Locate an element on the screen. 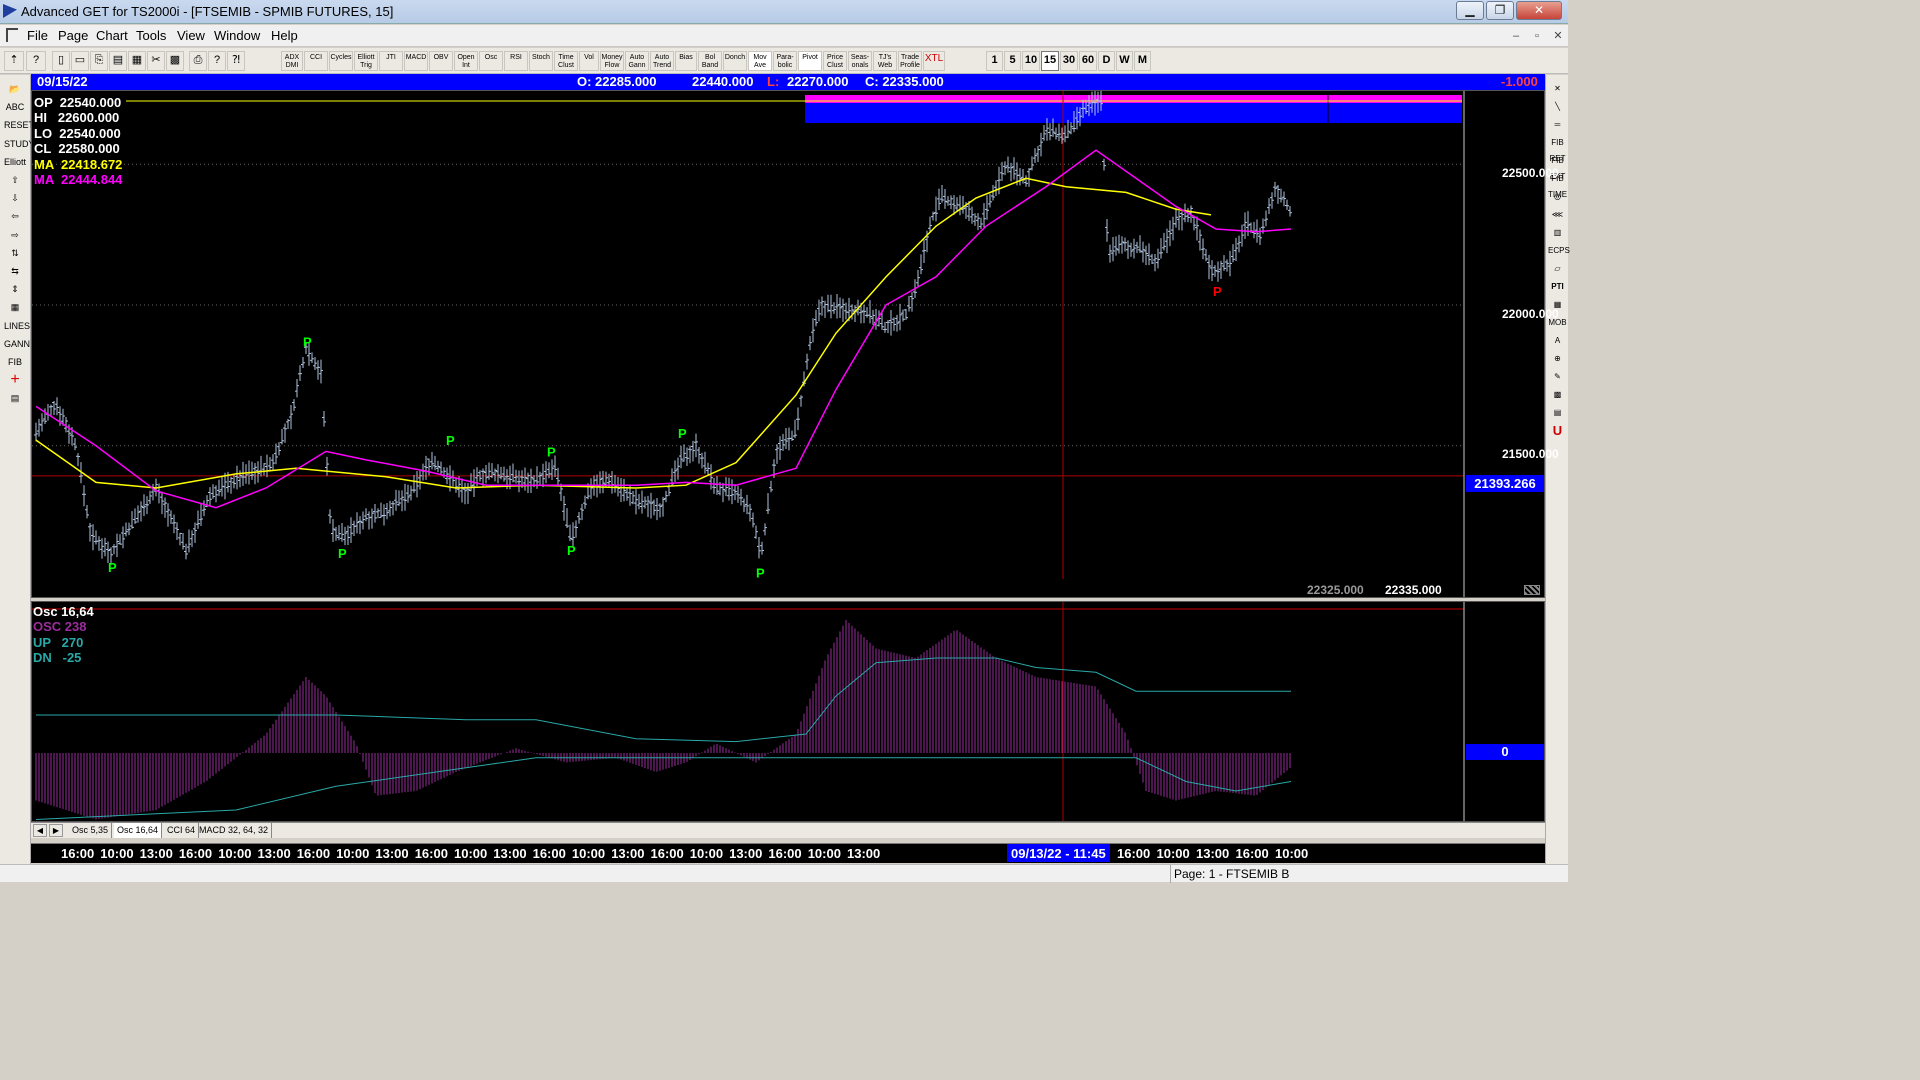 This screenshot has width=1920, height=1080. menu-tools: Tools is located at coordinates (151, 35).